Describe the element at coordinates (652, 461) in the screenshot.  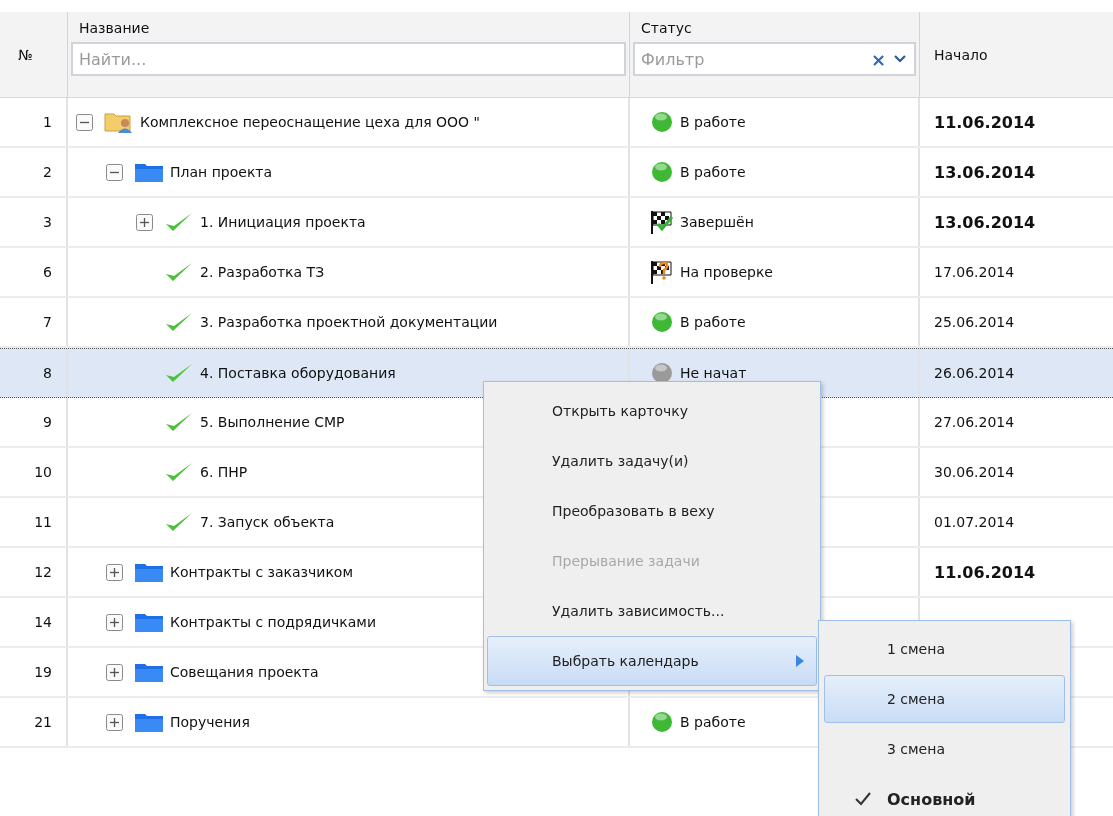
I see `menu-item: Удалить задачу(и)` at that location.